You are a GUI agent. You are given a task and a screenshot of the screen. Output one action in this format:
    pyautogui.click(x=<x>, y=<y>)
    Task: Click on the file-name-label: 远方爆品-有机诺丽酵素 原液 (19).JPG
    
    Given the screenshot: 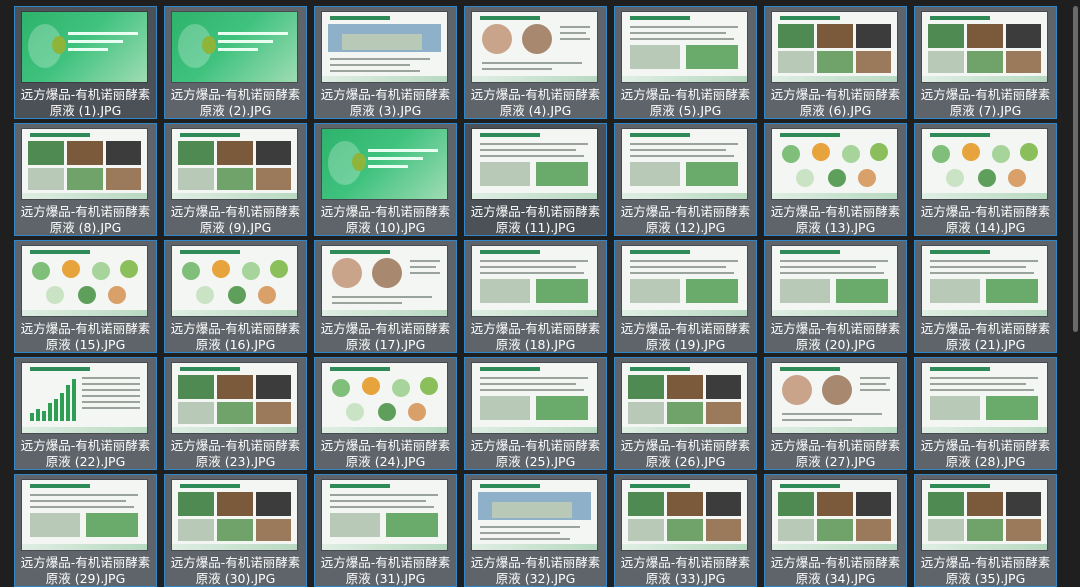 What is the action you would take?
    pyautogui.click(x=685, y=336)
    